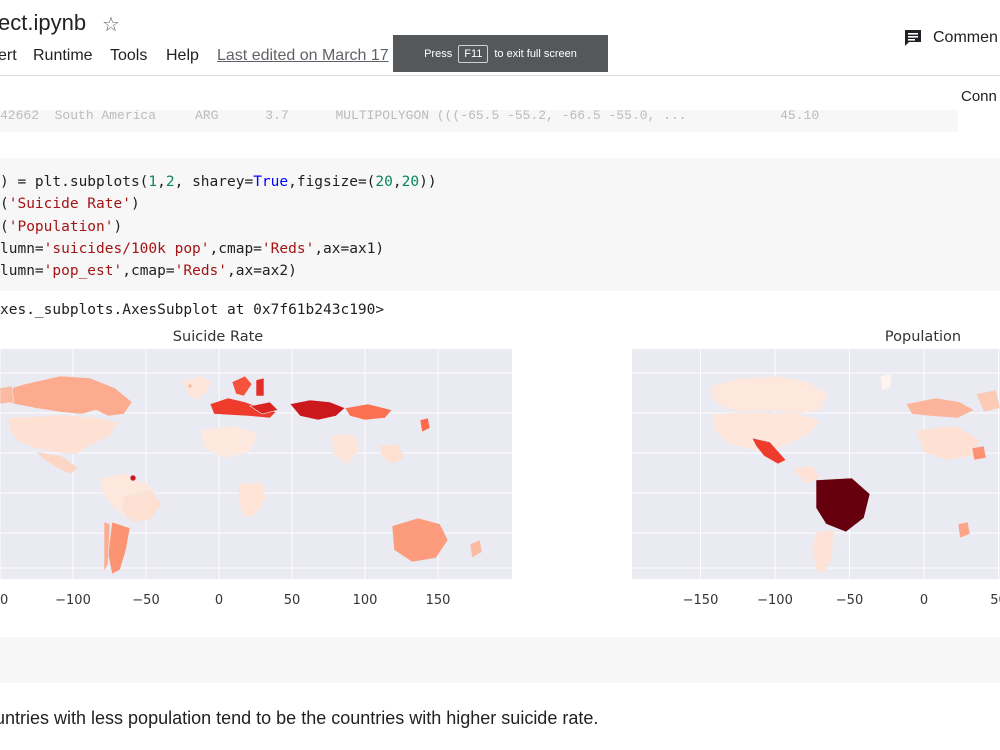 This screenshot has width=1000, height=750. I want to click on right-xtick-label-0: −150, so click(701, 600).